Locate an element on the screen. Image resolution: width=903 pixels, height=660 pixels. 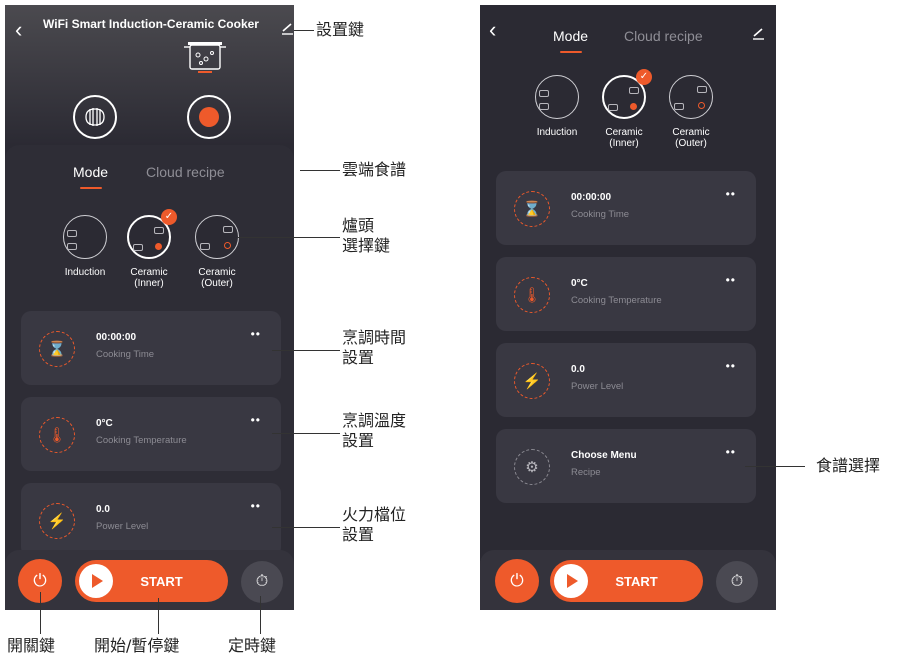
cooker-hero: ‹ WiFi Smart Induction-Ceramic Cooker is located at coordinates (149, 75).